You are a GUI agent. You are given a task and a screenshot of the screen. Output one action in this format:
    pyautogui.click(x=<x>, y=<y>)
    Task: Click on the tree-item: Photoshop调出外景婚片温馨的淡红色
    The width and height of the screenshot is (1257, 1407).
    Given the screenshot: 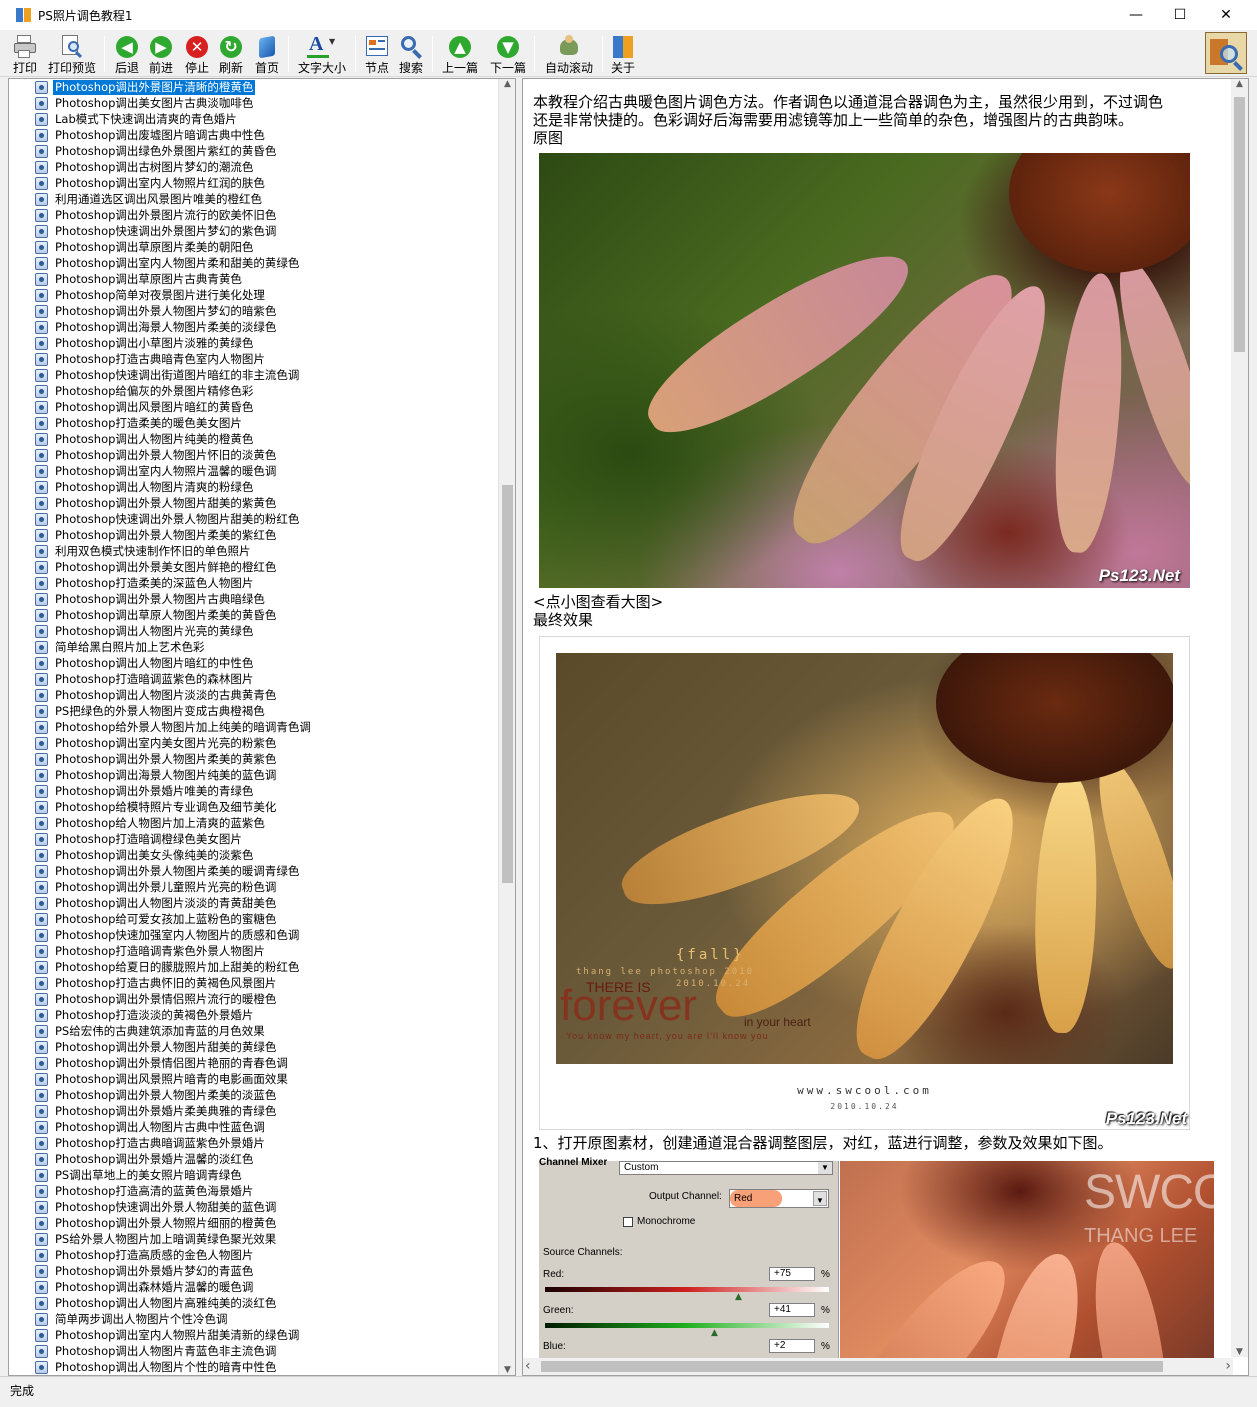 What is the action you would take?
    pyautogui.click(x=145, y=1159)
    